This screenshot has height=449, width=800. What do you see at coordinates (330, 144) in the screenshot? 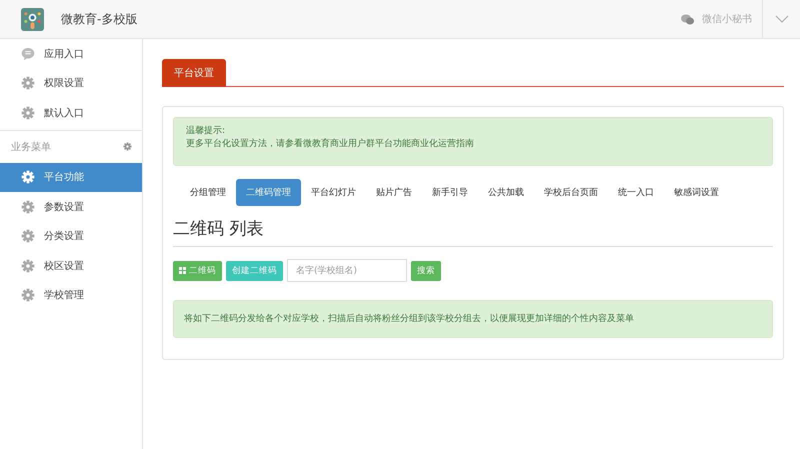
I see `notice-text: 更多平台化设置方法，请参看微教育商业用户群平台功能商业化运营指南` at bounding box center [330, 144].